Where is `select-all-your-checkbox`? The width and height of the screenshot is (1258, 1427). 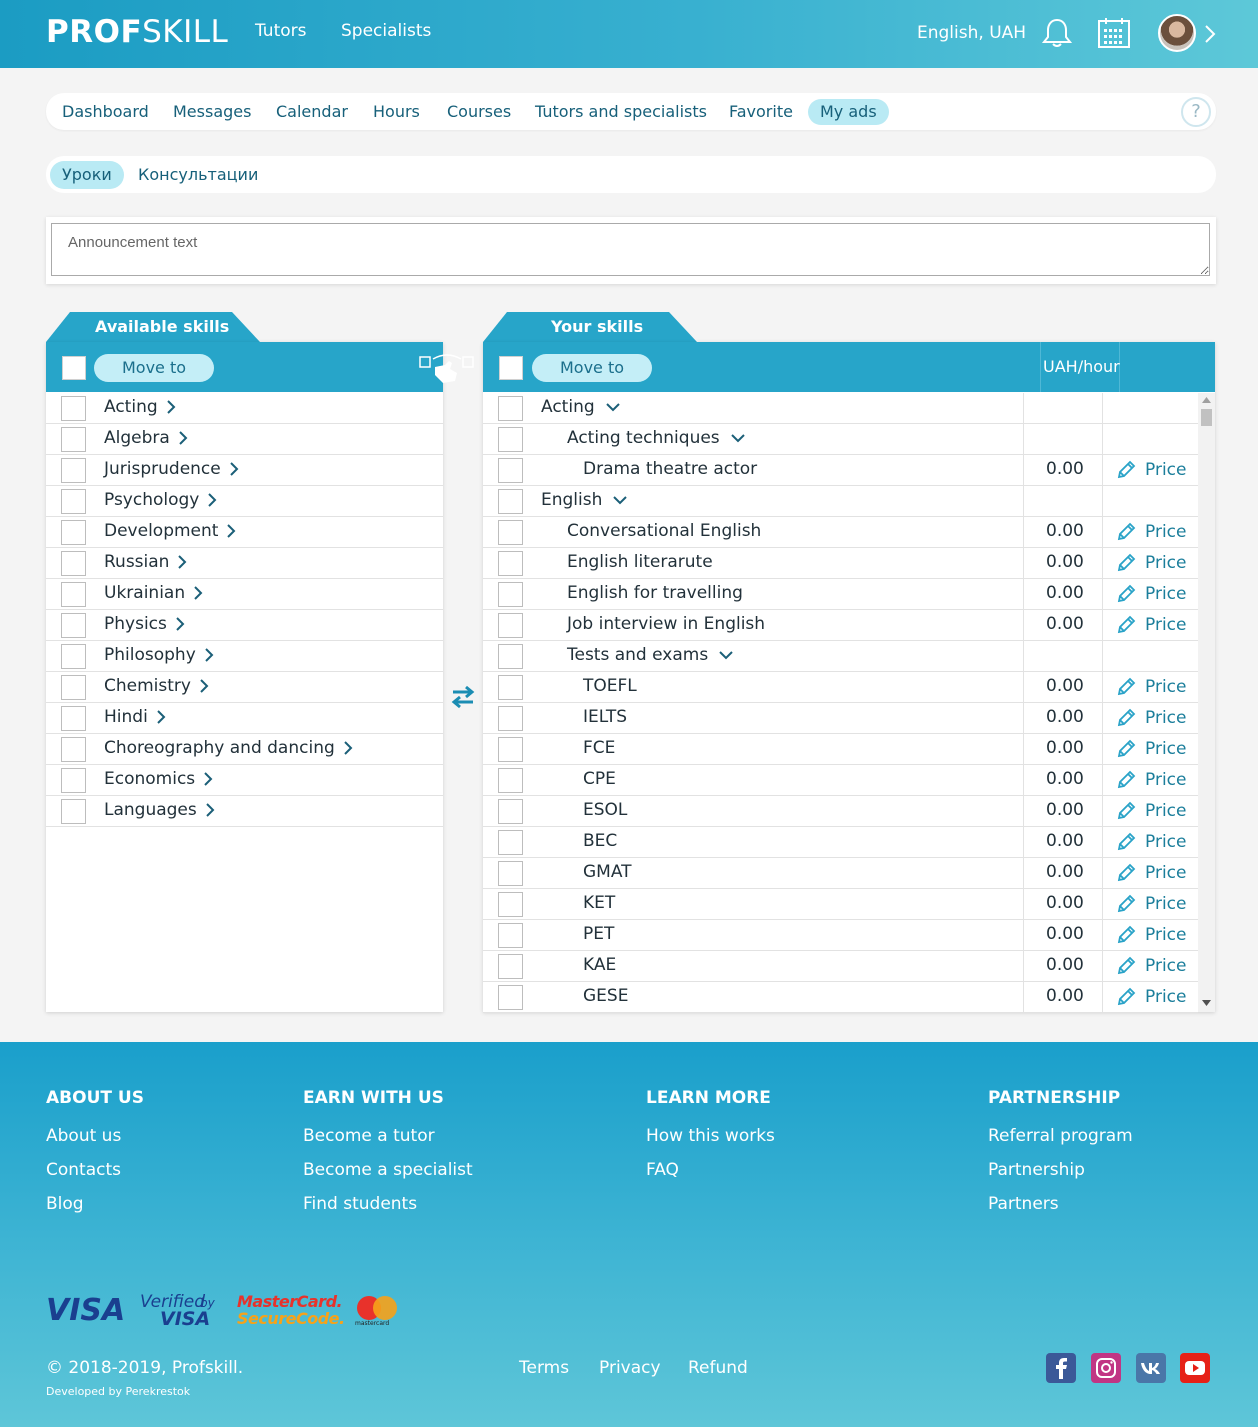 select-all-your-checkbox is located at coordinates (511, 368).